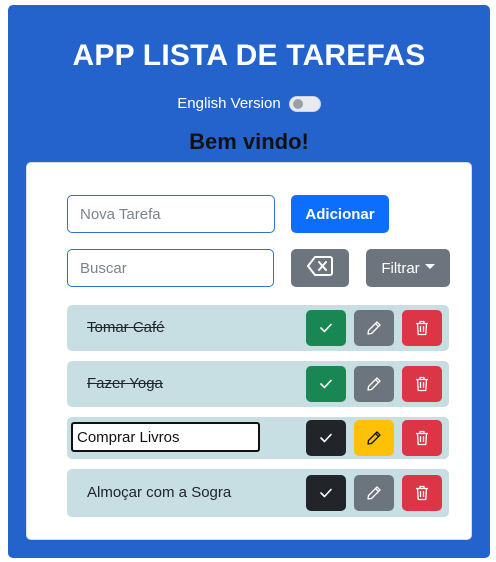 The height and width of the screenshot is (562, 496). I want to click on clear-search-button, so click(320, 268).